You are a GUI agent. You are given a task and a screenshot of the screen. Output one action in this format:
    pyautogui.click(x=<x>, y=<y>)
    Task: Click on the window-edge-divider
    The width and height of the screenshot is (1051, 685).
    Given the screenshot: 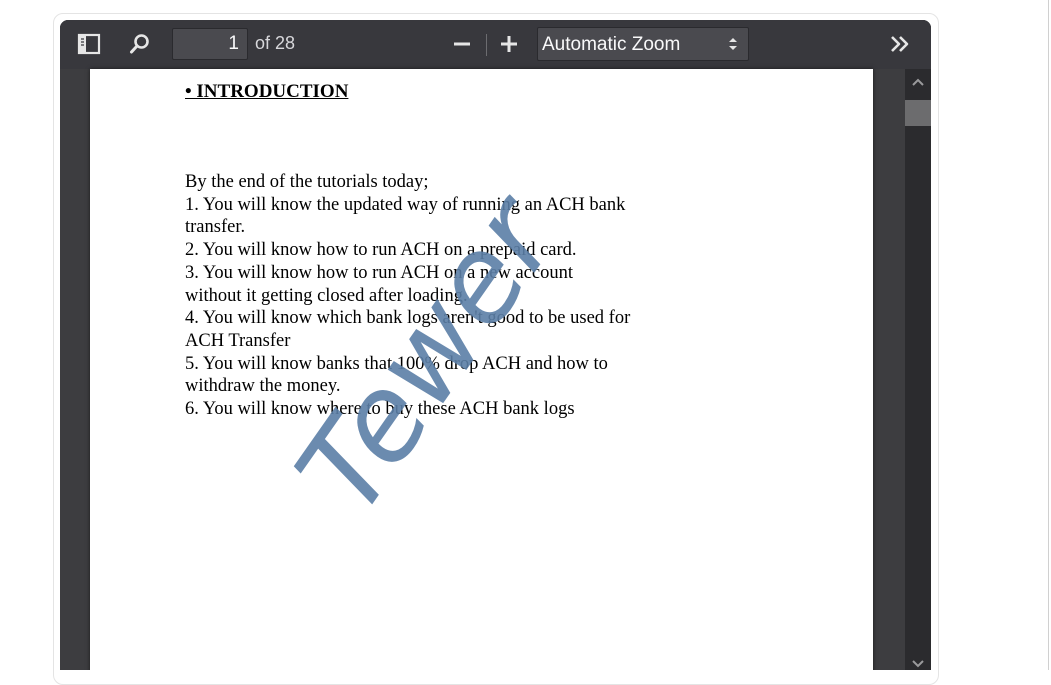 What is the action you would take?
    pyautogui.click(x=1048, y=335)
    